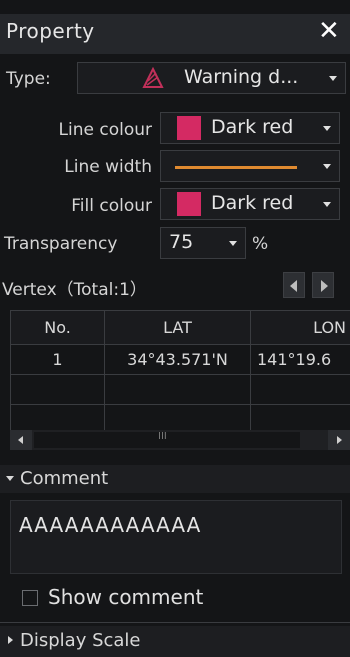  I want to click on display-scale-label: Display Scale, so click(80, 640).